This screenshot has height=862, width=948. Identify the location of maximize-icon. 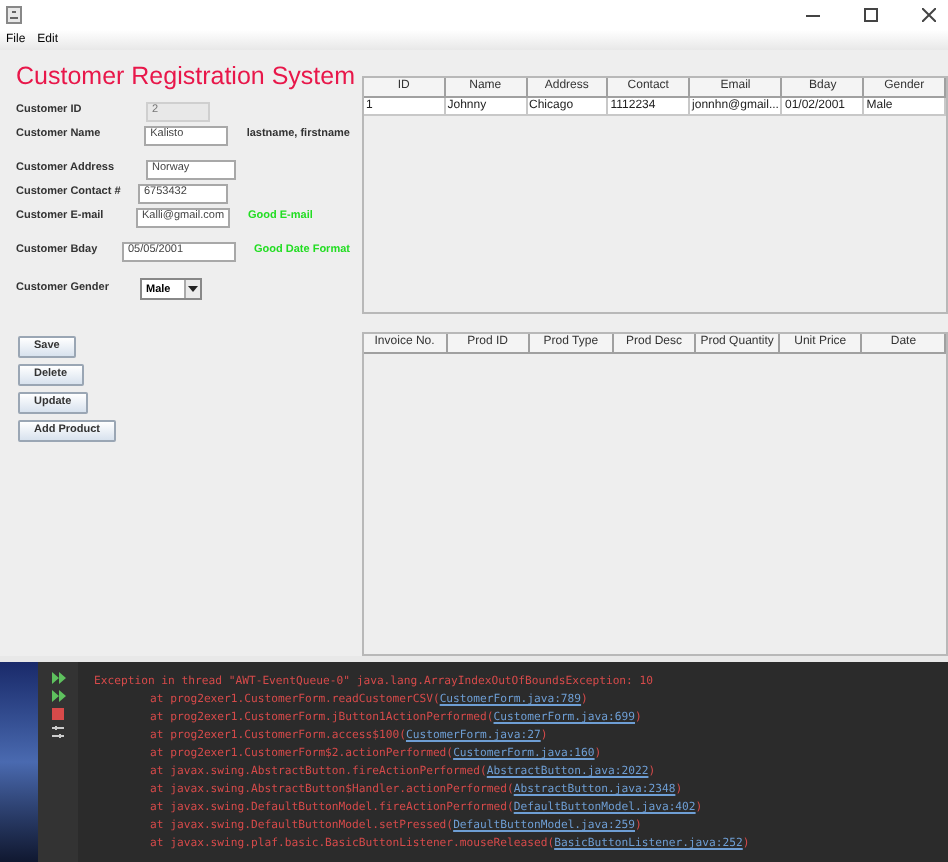
(871, 15).